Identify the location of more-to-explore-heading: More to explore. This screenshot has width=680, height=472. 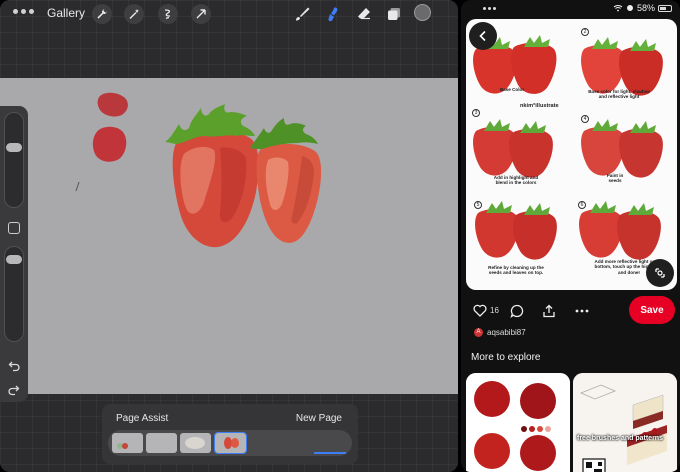
(506, 357).